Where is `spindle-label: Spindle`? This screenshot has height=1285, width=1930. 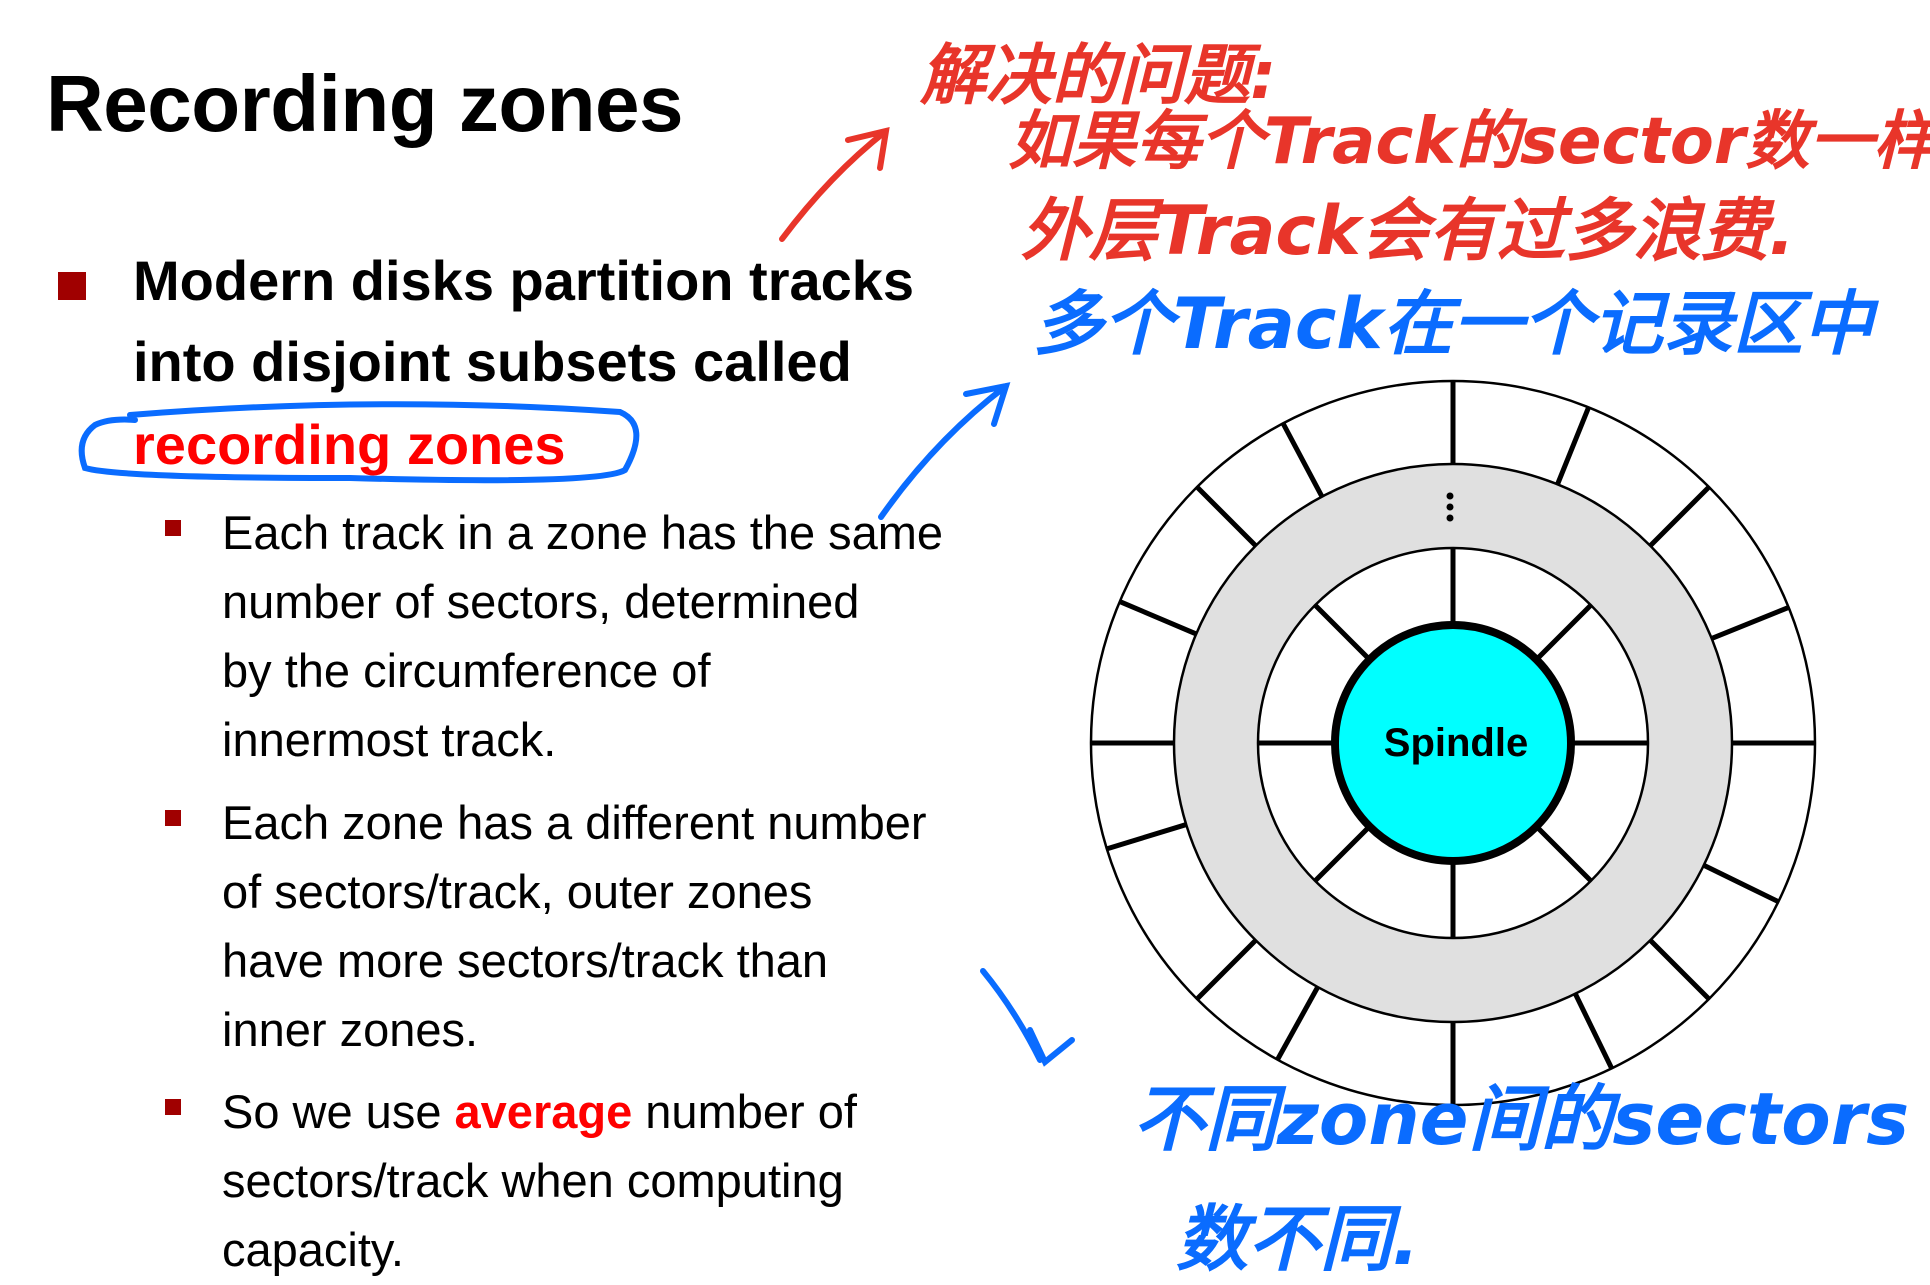 spindle-label: Spindle is located at coordinates (1456, 743).